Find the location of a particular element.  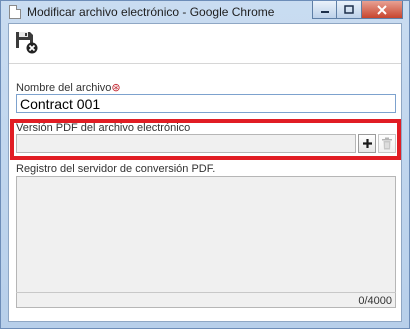

window-controls is located at coordinates (357, 10).